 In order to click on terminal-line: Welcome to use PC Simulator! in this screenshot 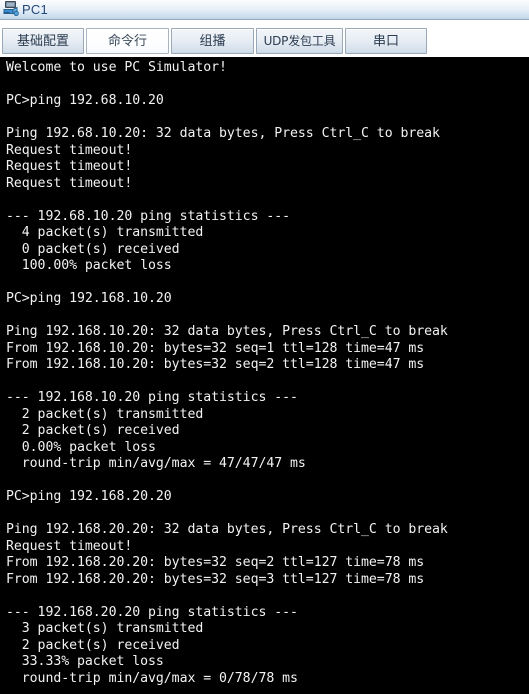, I will do `click(116, 67)`.